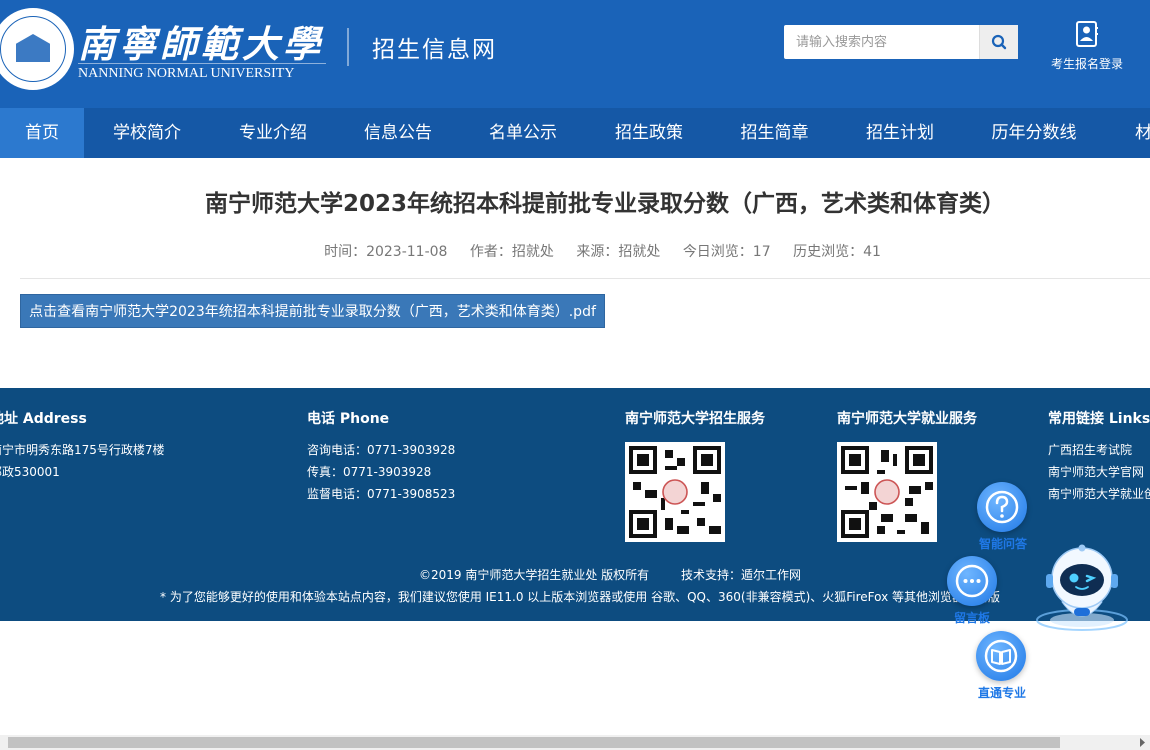 This screenshot has width=1150, height=750. I want to click on search-button, so click(998, 42).